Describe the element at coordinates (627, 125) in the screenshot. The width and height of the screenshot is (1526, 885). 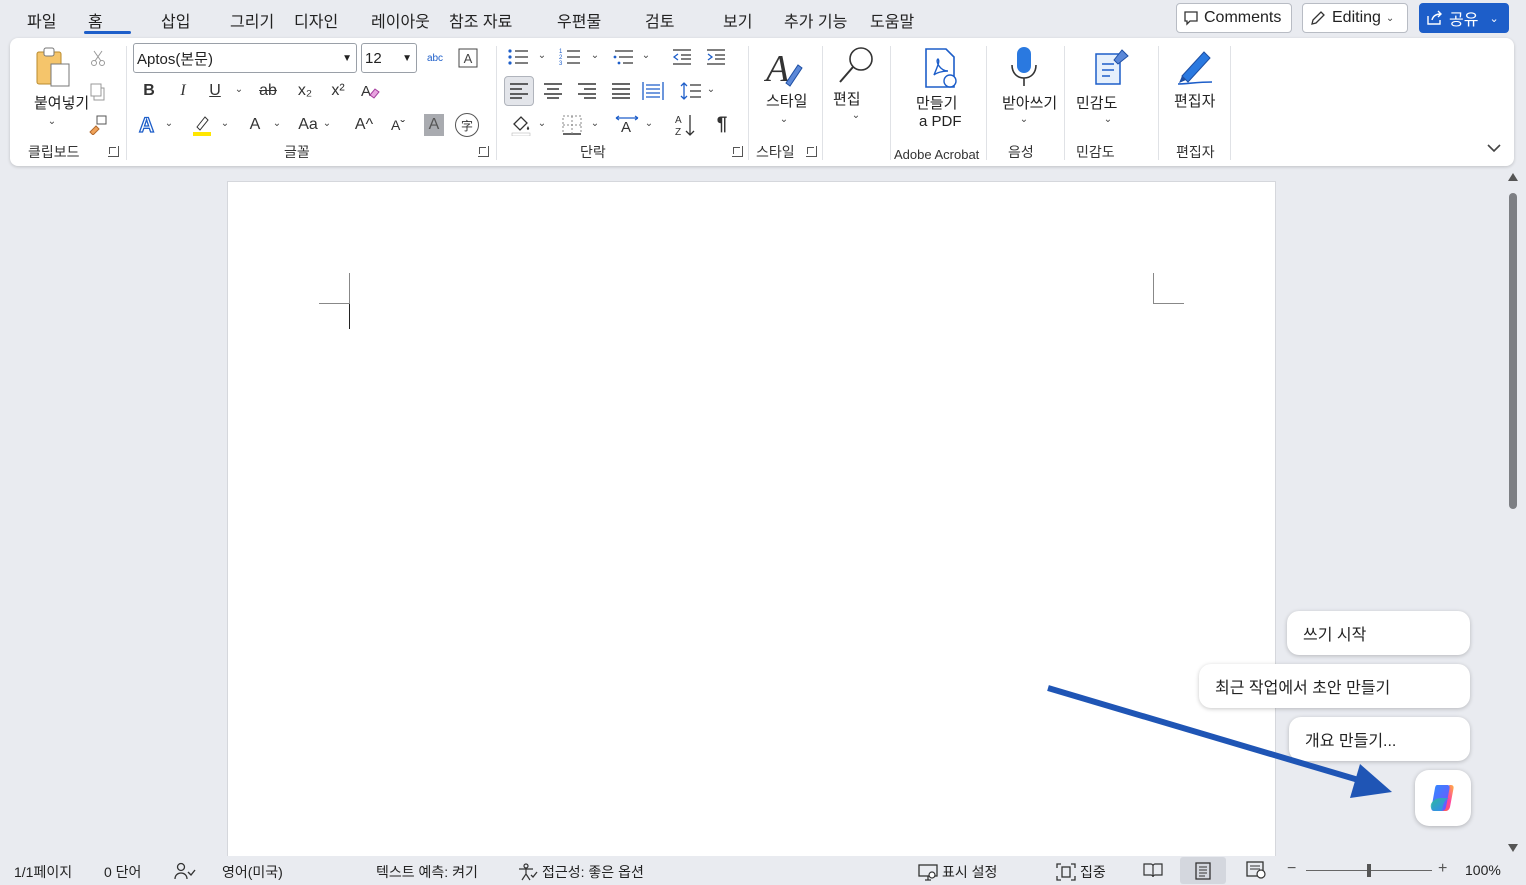
I see `char-spacing-icon: A` at that location.